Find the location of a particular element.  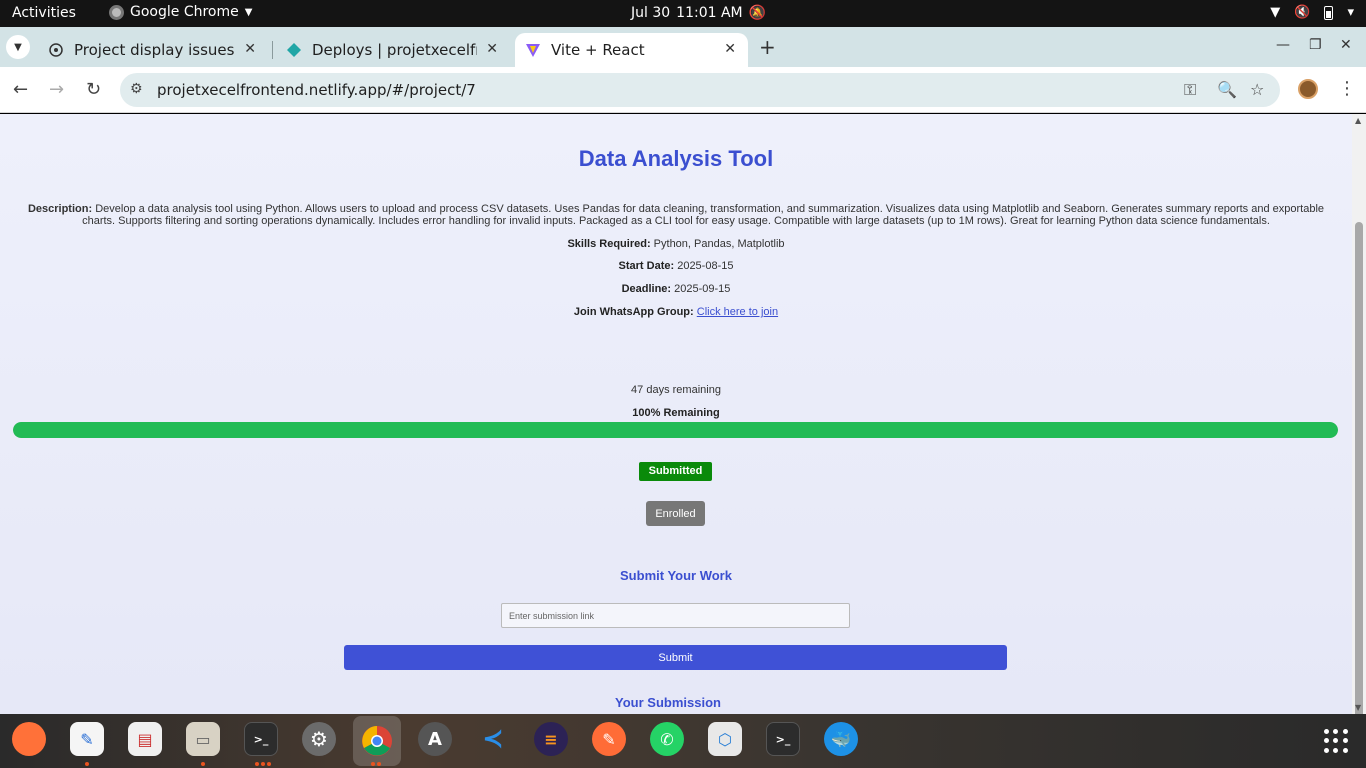

dock: ✎ ▤ ▭ >_ ⚙ A ≺ ≡ ✎ ✆ ⬡ >_ 🐳 is located at coordinates (683, 741).